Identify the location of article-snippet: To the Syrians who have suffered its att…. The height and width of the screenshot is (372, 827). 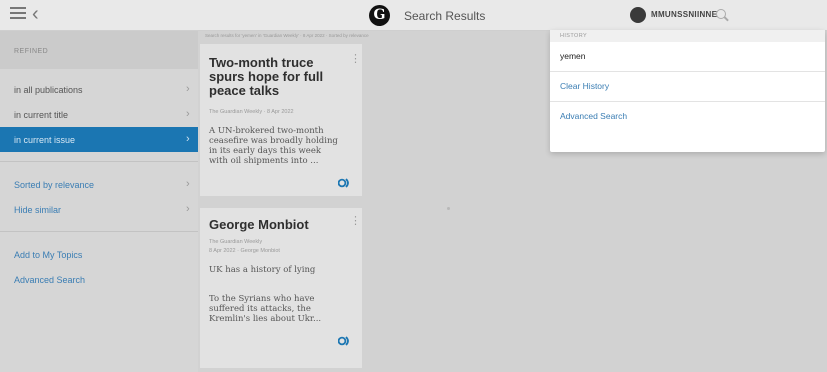
(265, 309).